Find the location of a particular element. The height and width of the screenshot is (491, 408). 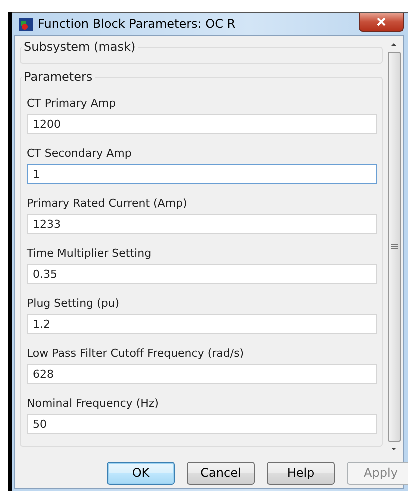

field-label: CT Secondary Amp is located at coordinates (79, 154).